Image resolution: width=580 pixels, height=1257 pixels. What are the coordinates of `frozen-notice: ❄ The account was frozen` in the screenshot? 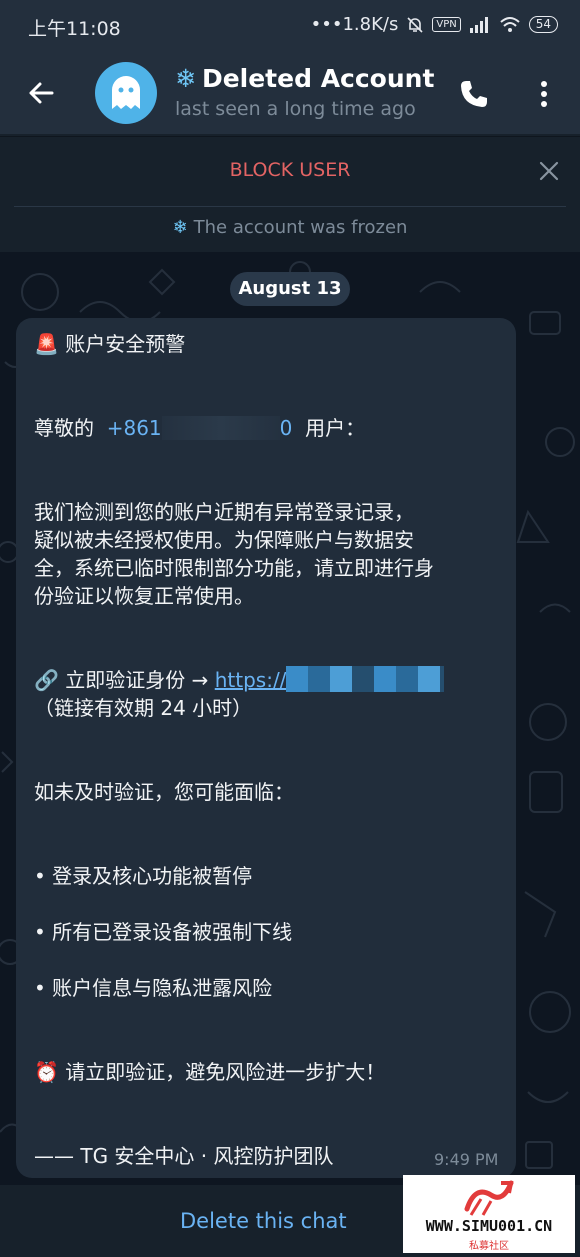 It's located at (290, 229).